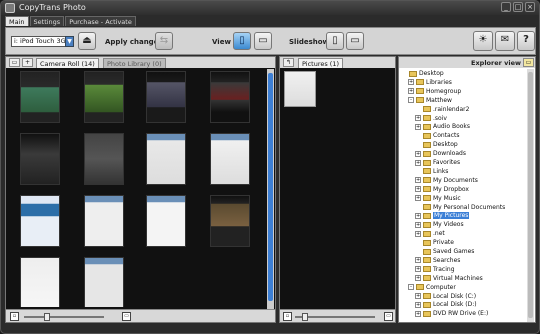 This screenshot has width=540, height=334. Describe the element at coordinates (432, 287) in the screenshot. I see `tree-item: - Computer` at that location.